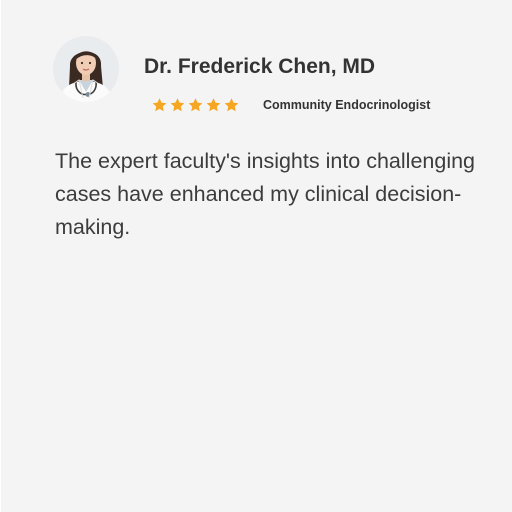 The image size is (512, 512). What do you see at coordinates (347, 105) in the screenshot?
I see `reviewer-role: Community Endocrinologist` at bounding box center [347, 105].